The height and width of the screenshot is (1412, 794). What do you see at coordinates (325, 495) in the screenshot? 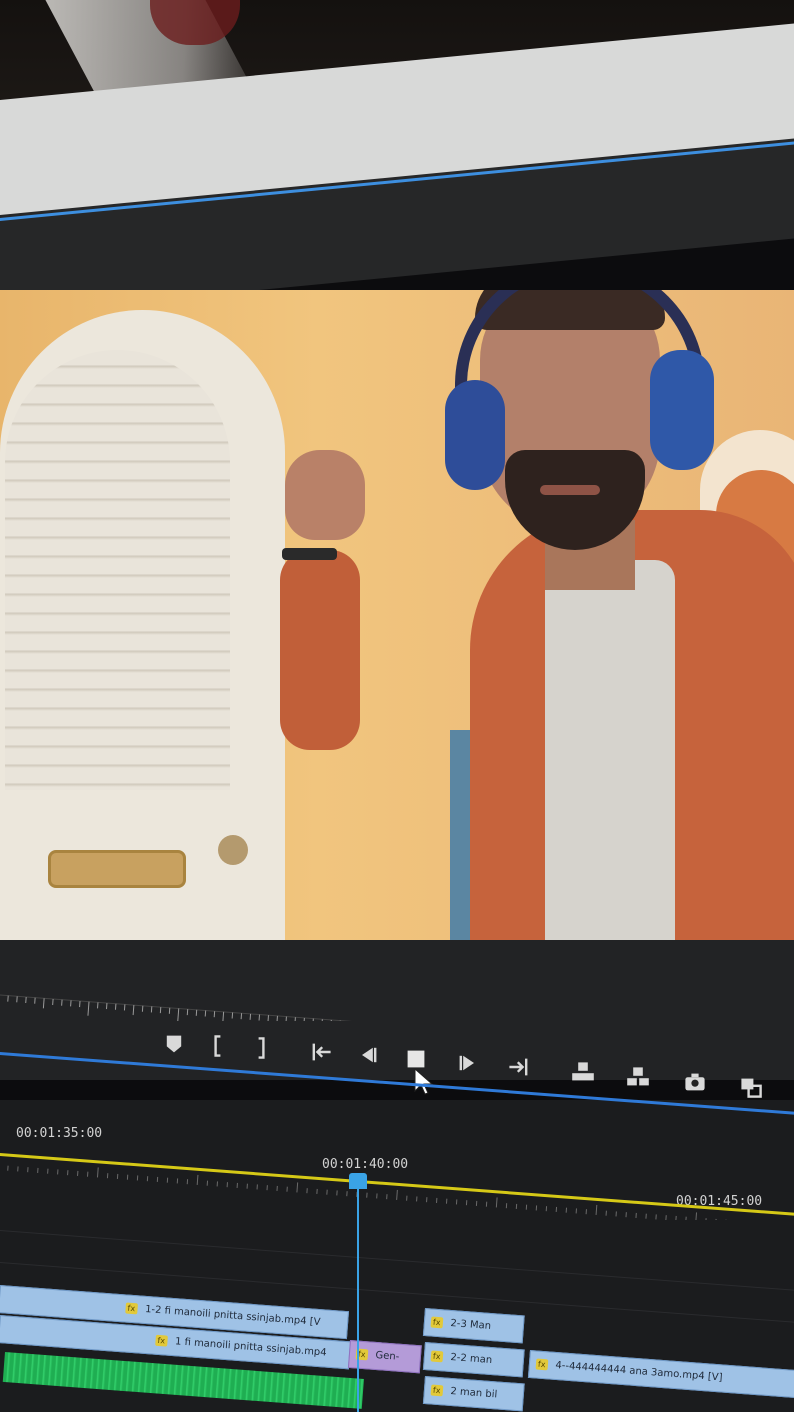
I see `person-fist` at bounding box center [325, 495].